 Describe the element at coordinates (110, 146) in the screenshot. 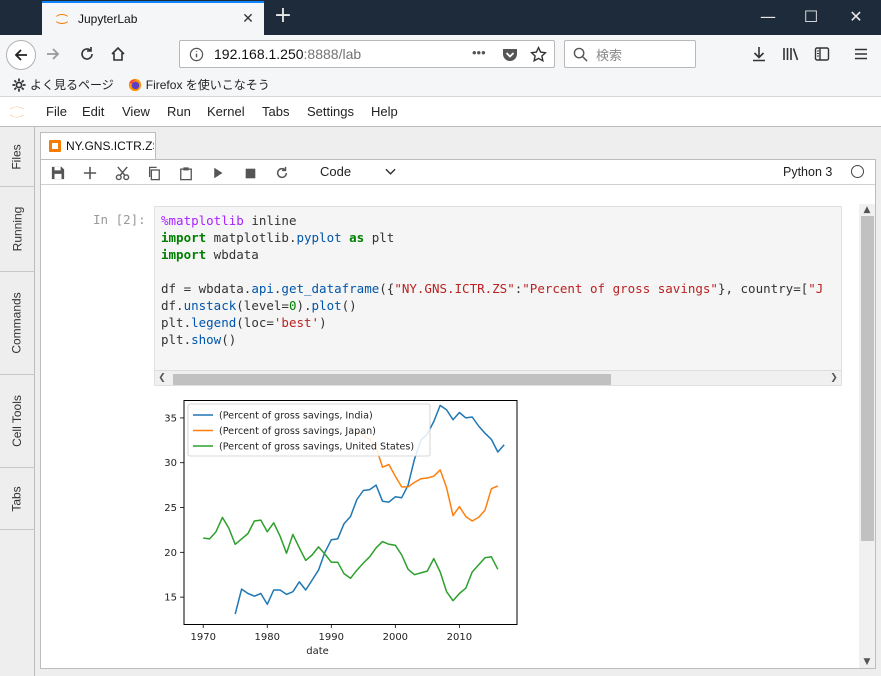

I see `notebook-tab-label: NY.GNS.ICTR.ZS` at that location.